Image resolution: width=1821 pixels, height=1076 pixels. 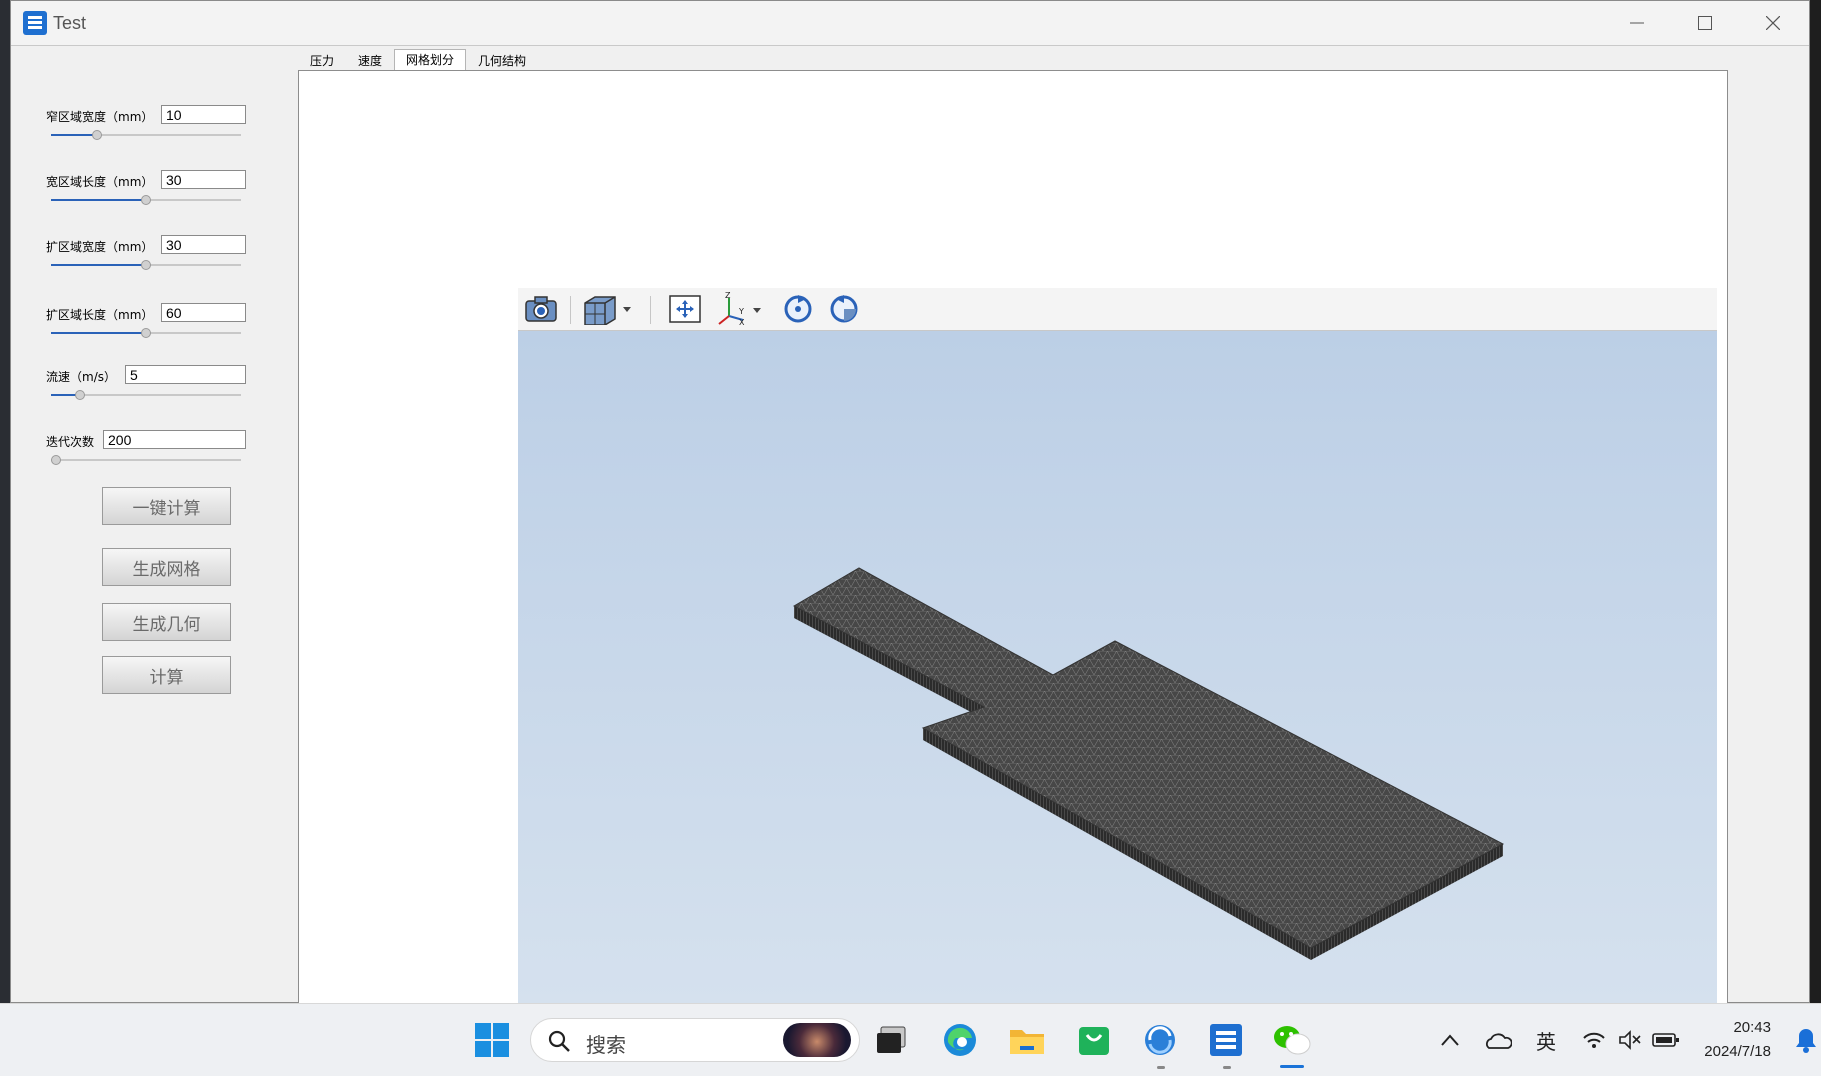 What do you see at coordinates (1027, 1040) in the screenshot?
I see `file-explorer-icon` at bounding box center [1027, 1040].